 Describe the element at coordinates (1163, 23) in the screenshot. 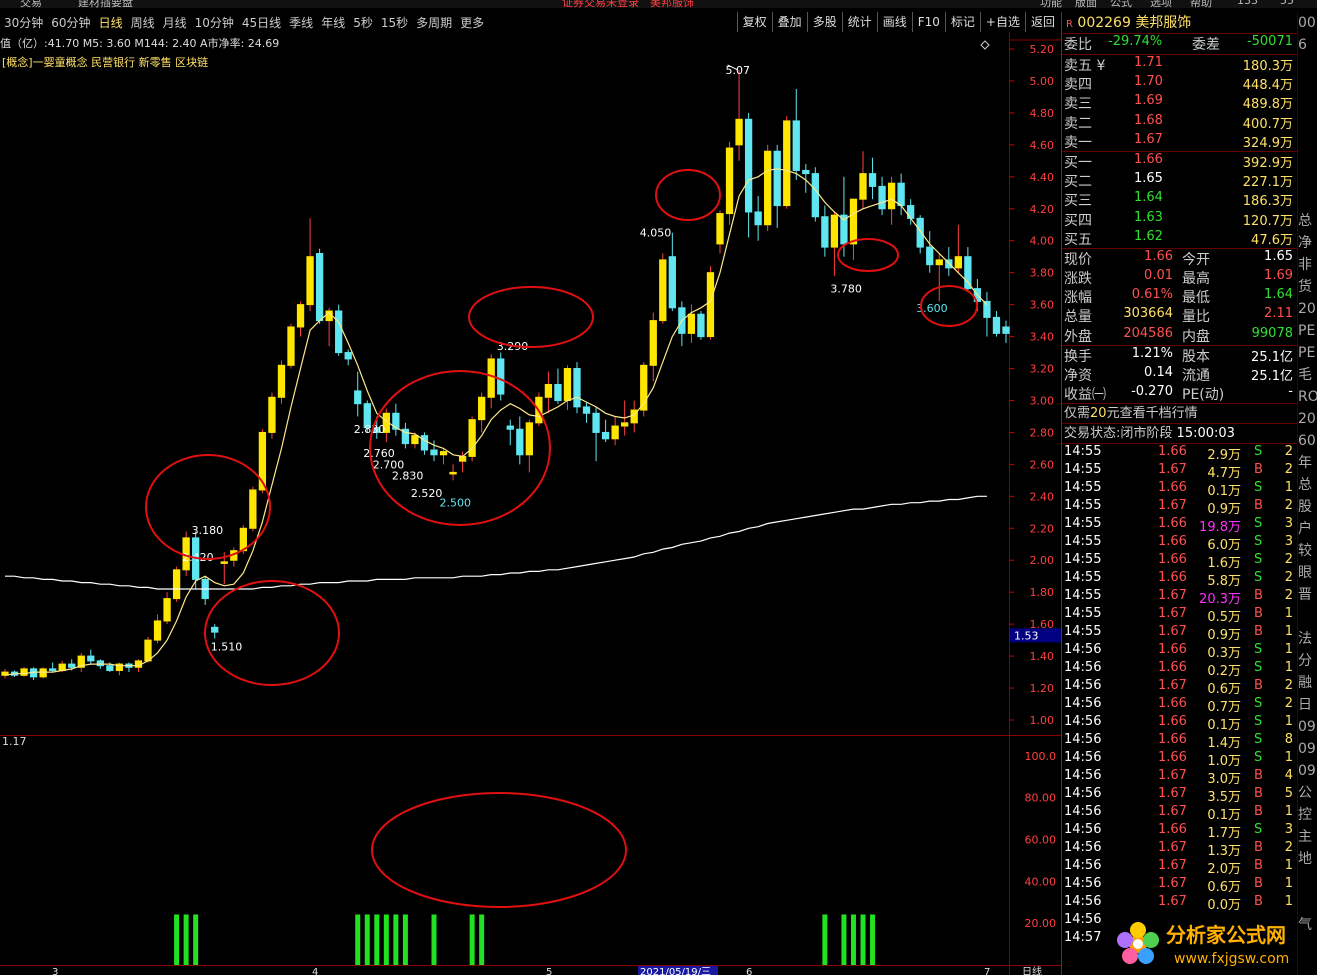

I see `stock-name: 美邦服饰` at that location.